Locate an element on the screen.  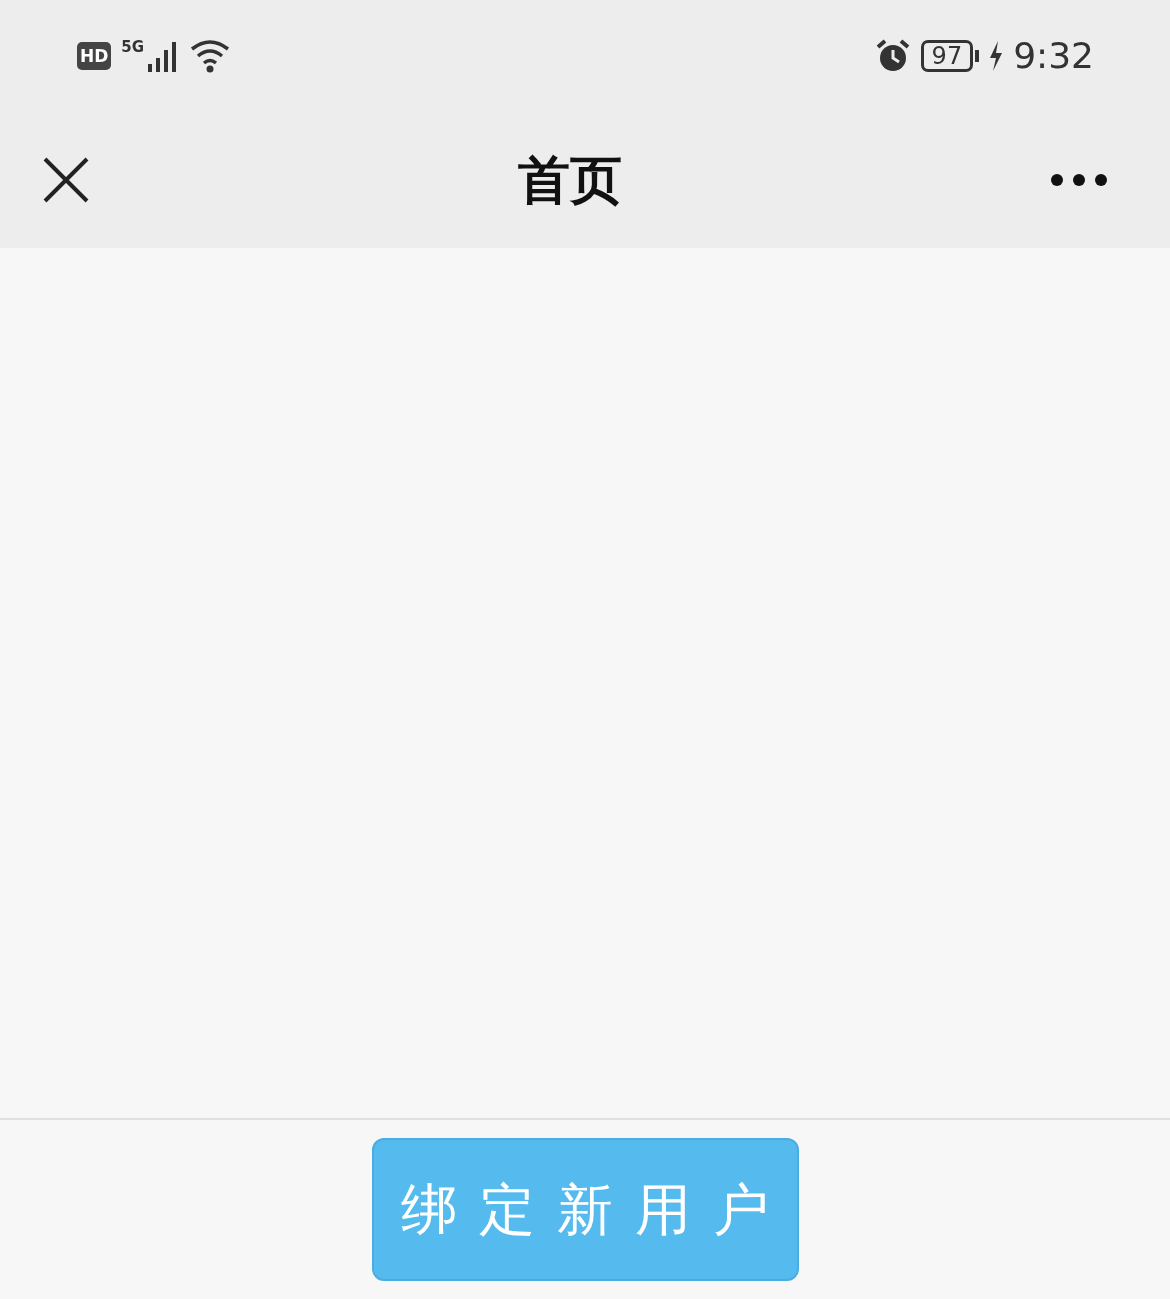
wifi-icon is located at coordinates (210, 56).